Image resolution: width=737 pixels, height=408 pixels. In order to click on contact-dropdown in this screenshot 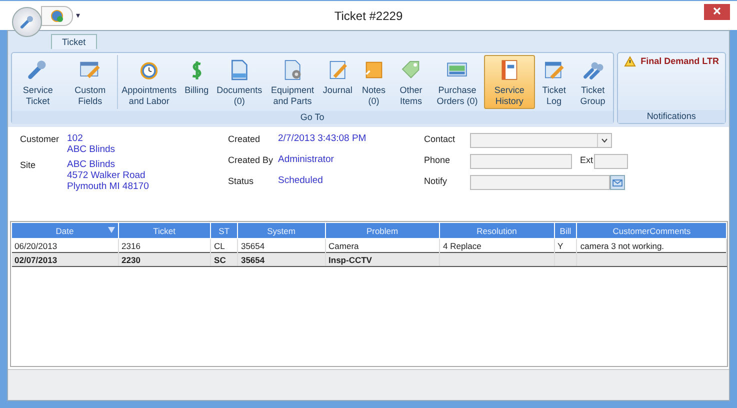, I will do `click(541, 140)`.